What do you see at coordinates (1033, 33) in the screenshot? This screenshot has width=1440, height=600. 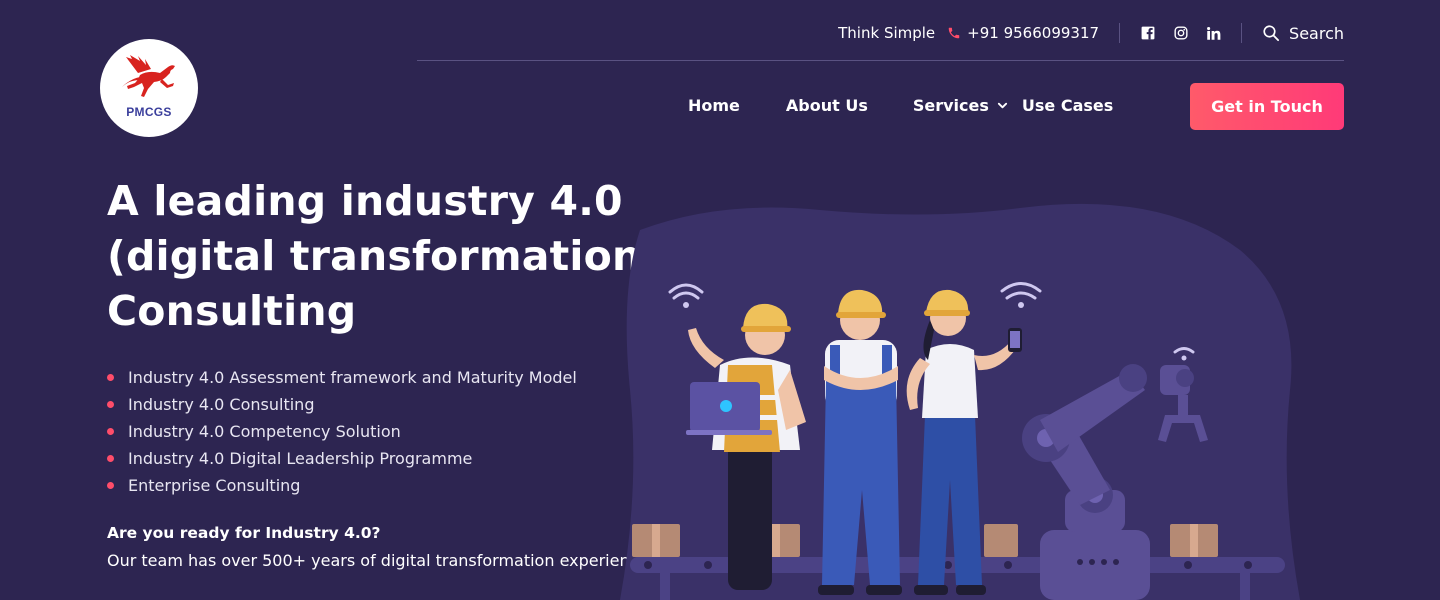 I see `phone-number: +91 9566099317` at bounding box center [1033, 33].